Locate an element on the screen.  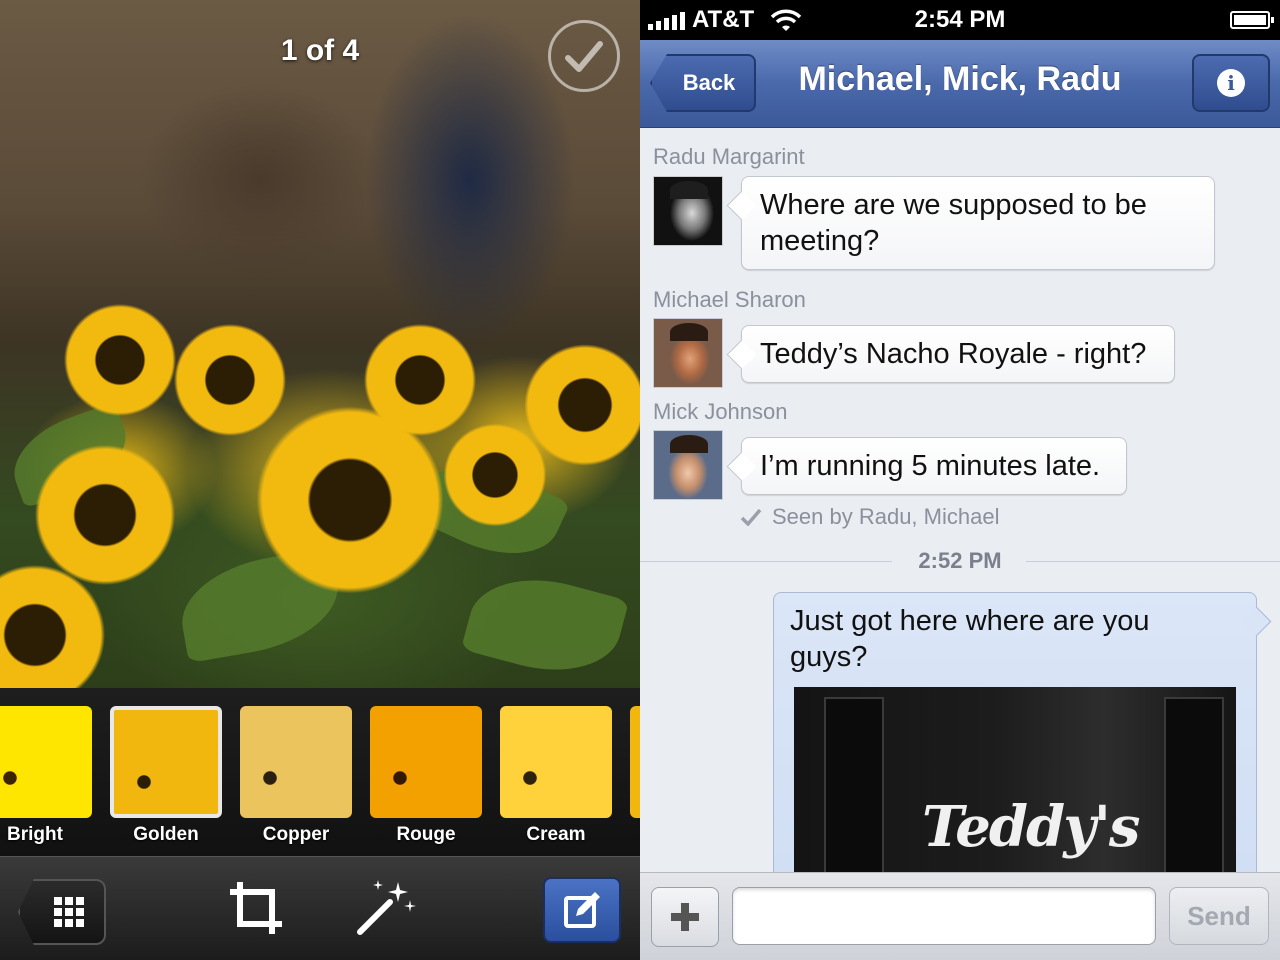
status-time: 2:54 PM is located at coordinates (960, 19).